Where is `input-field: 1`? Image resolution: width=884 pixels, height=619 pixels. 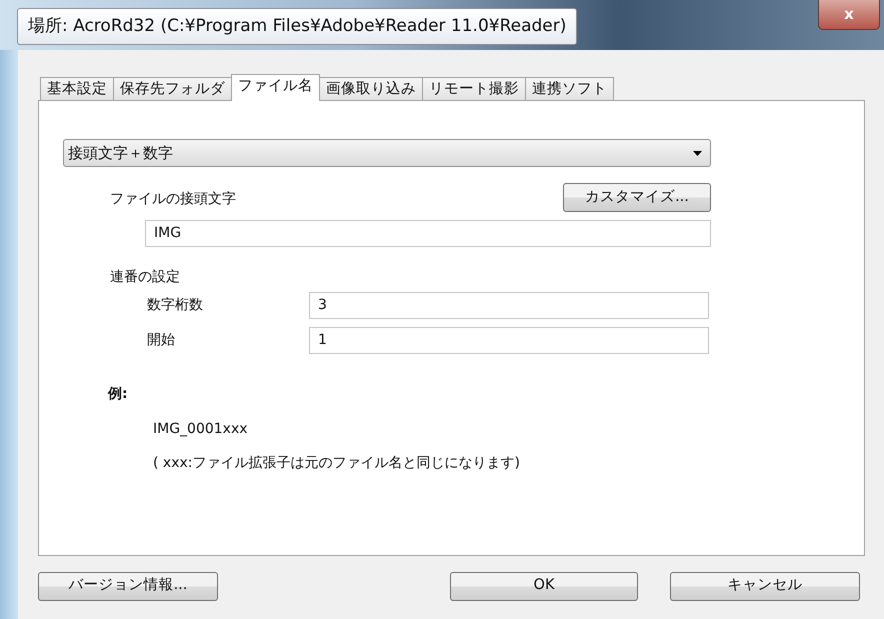 input-field: 1 is located at coordinates (509, 340).